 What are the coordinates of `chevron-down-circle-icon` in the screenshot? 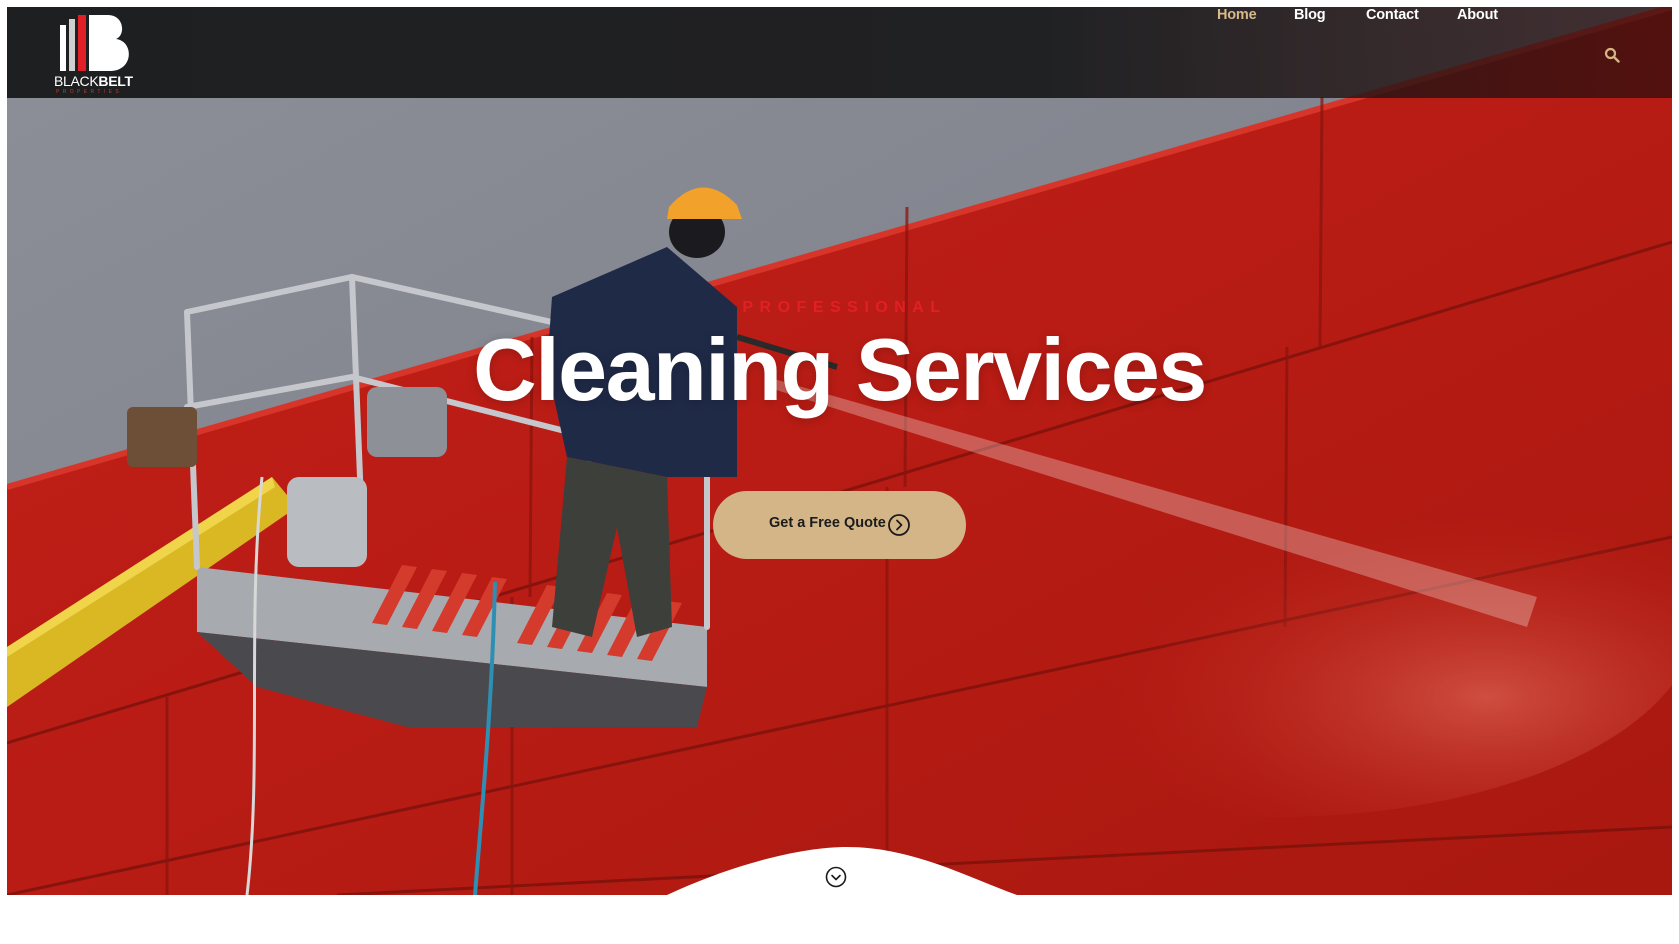 It's located at (836, 877).